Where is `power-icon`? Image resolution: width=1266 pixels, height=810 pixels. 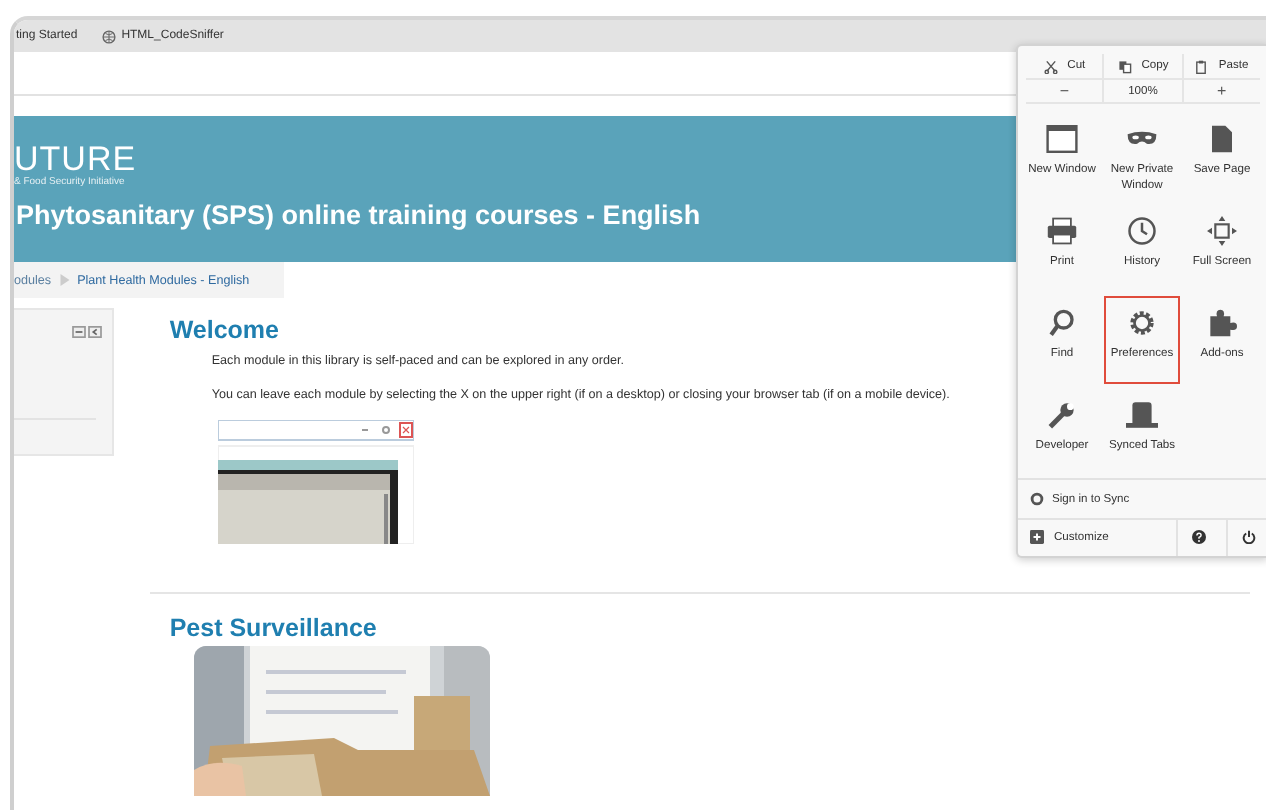
power-icon is located at coordinates (1248, 537).